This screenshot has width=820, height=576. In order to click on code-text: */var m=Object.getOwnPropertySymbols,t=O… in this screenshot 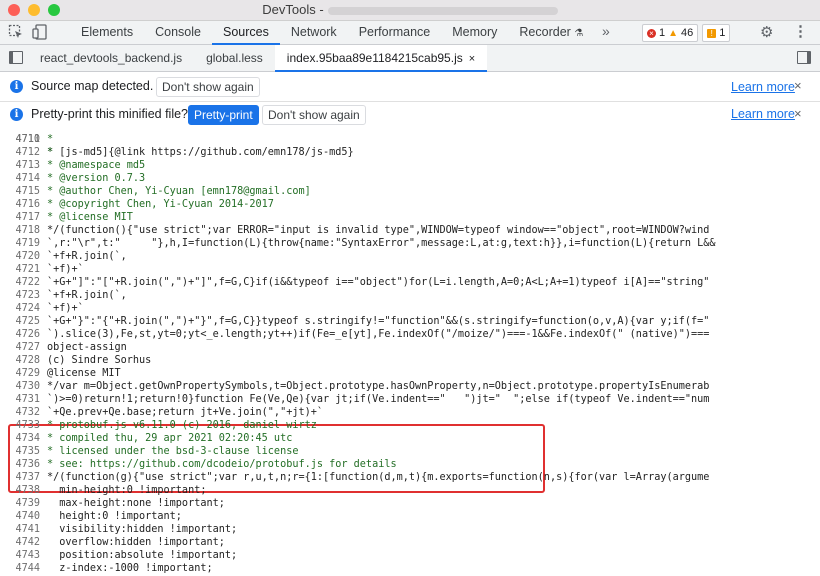, I will do `click(378, 386)`.